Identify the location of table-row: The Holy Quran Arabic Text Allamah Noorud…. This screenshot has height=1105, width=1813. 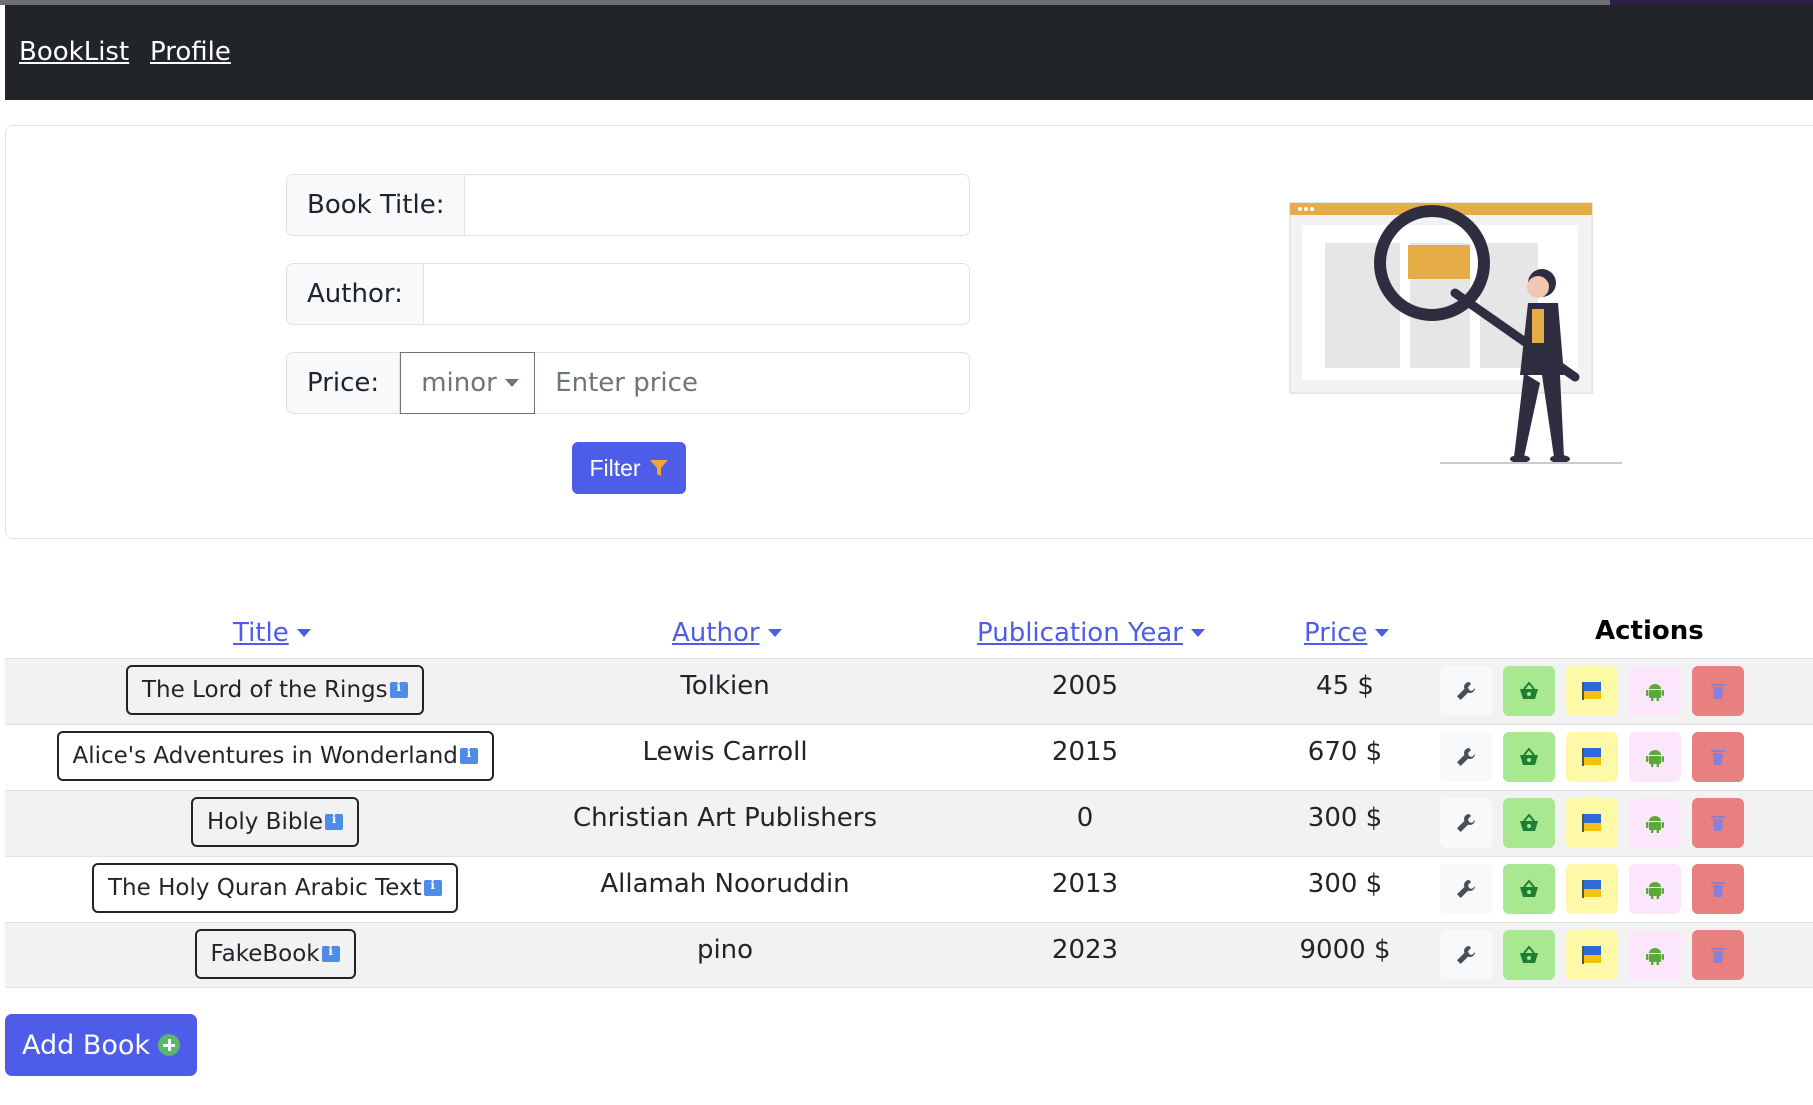
(909, 889).